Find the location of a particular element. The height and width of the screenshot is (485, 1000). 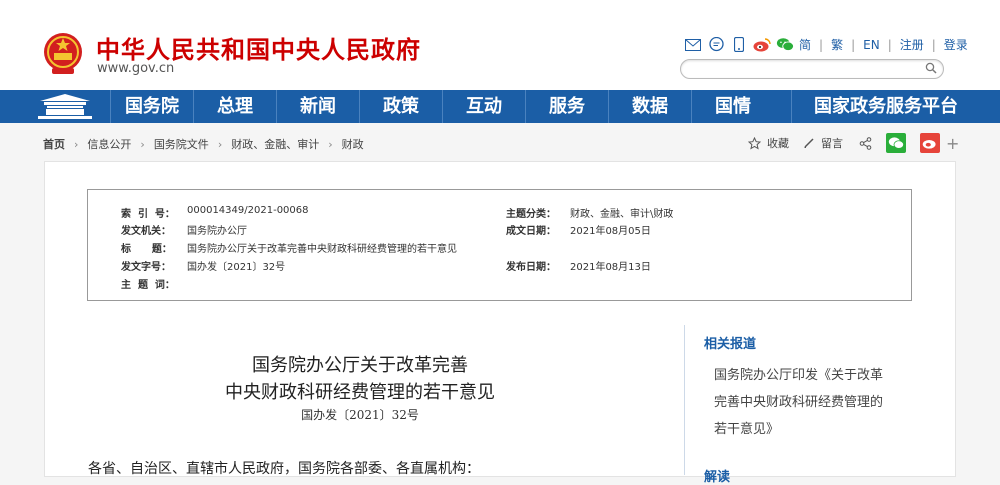

chat-bubble-icon is located at coordinates (716, 45).